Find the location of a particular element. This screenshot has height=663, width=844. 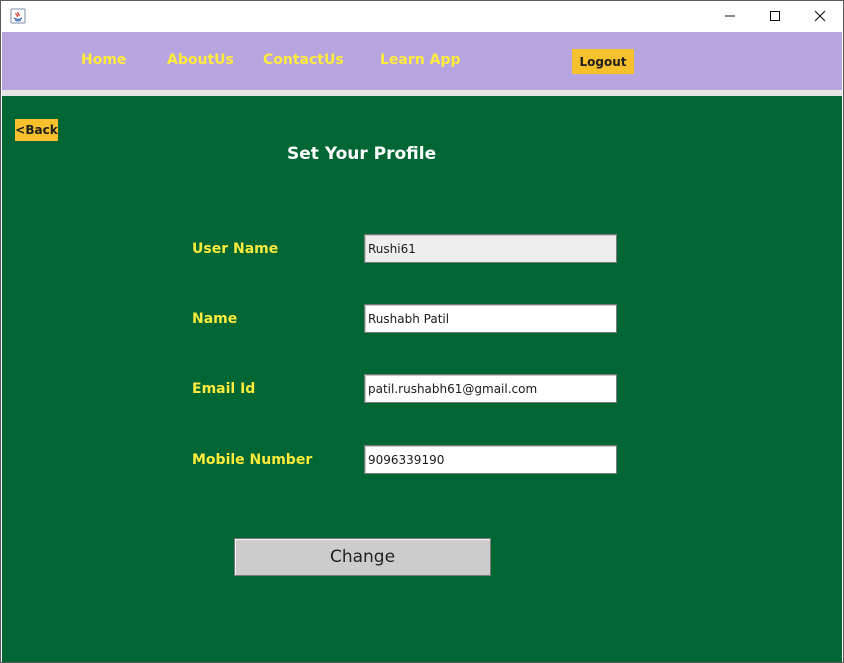

minimize-icon is located at coordinates (730, 16).